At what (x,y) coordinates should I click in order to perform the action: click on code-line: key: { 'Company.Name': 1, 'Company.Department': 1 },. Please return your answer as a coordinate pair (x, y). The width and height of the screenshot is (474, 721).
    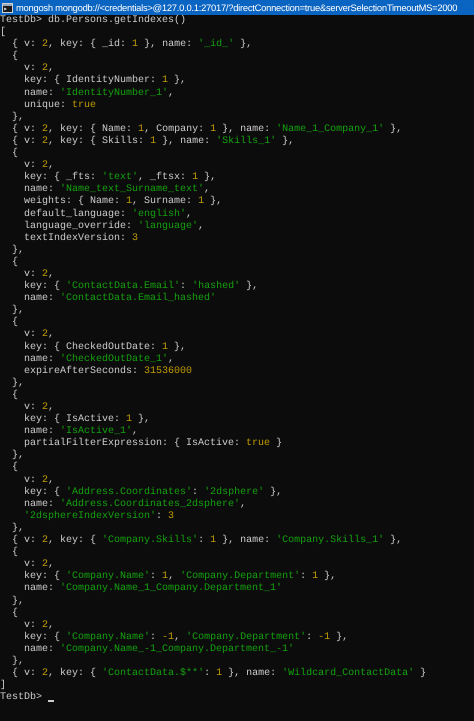
    Looking at the image, I should click on (179, 576).